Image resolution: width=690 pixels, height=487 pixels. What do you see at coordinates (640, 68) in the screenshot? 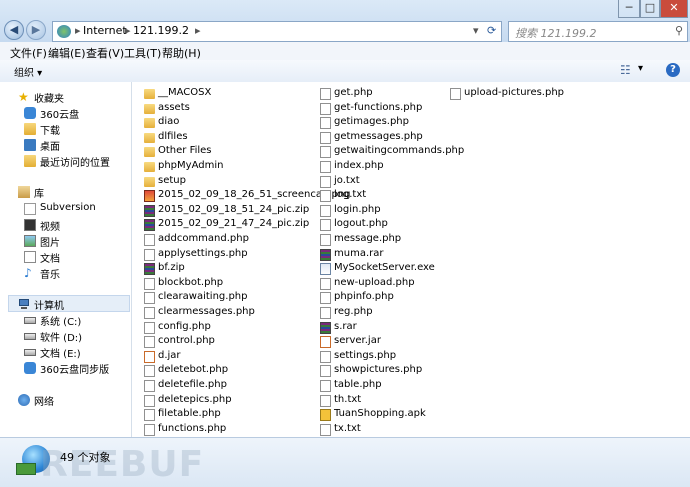
I see `view-dropdown-icon: ▾` at bounding box center [640, 68].